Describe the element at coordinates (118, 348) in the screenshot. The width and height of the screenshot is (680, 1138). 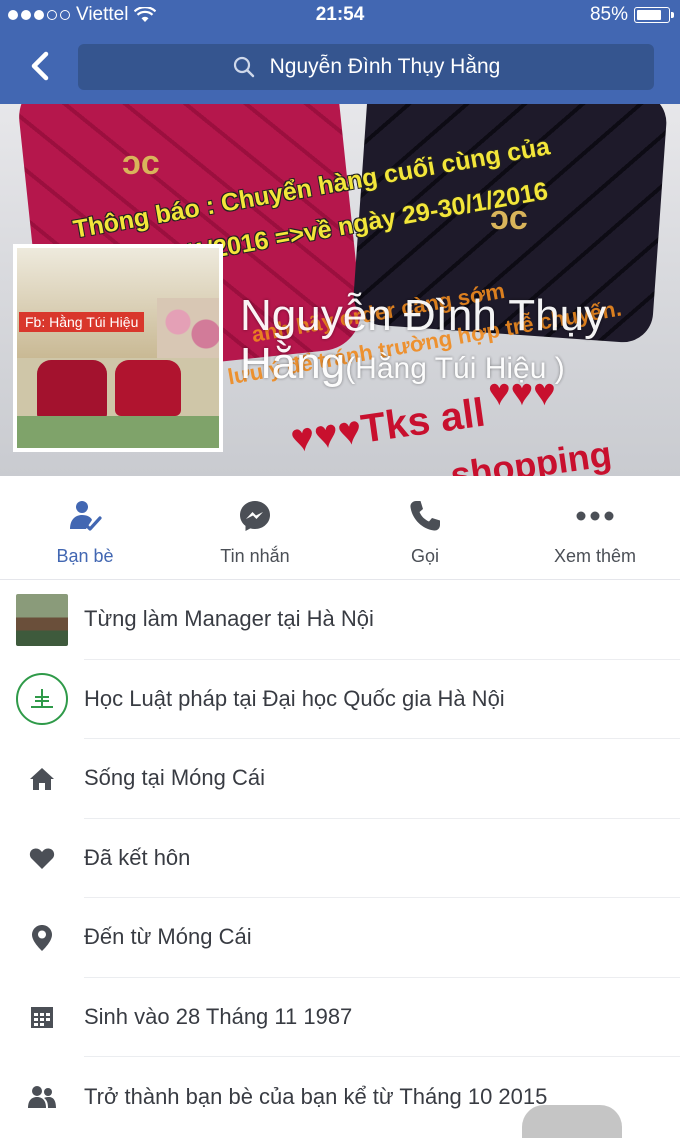
I see `profile-picture: Fb: Hằng Túi Hiệu` at that location.